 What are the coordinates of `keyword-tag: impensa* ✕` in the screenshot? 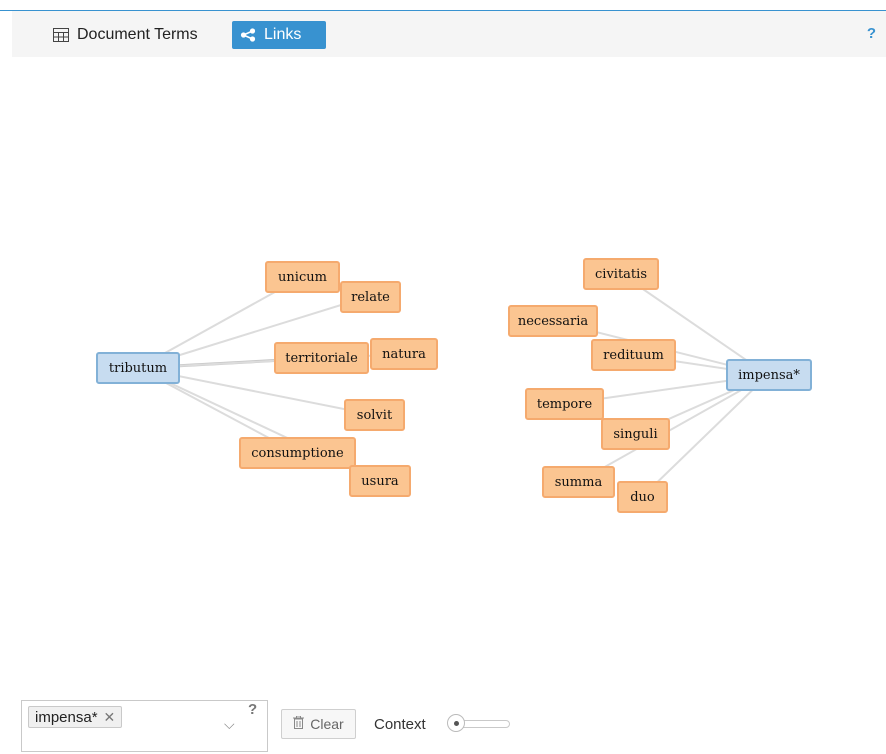 It's located at (75, 717).